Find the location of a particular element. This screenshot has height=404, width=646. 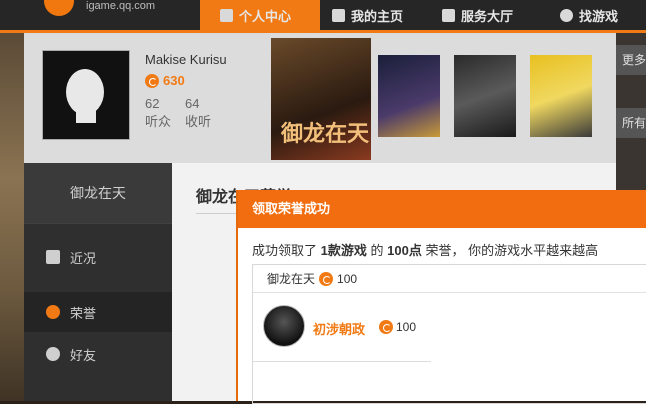

sidebar-item-label: 荣誉 is located at coordinates (83, 313).